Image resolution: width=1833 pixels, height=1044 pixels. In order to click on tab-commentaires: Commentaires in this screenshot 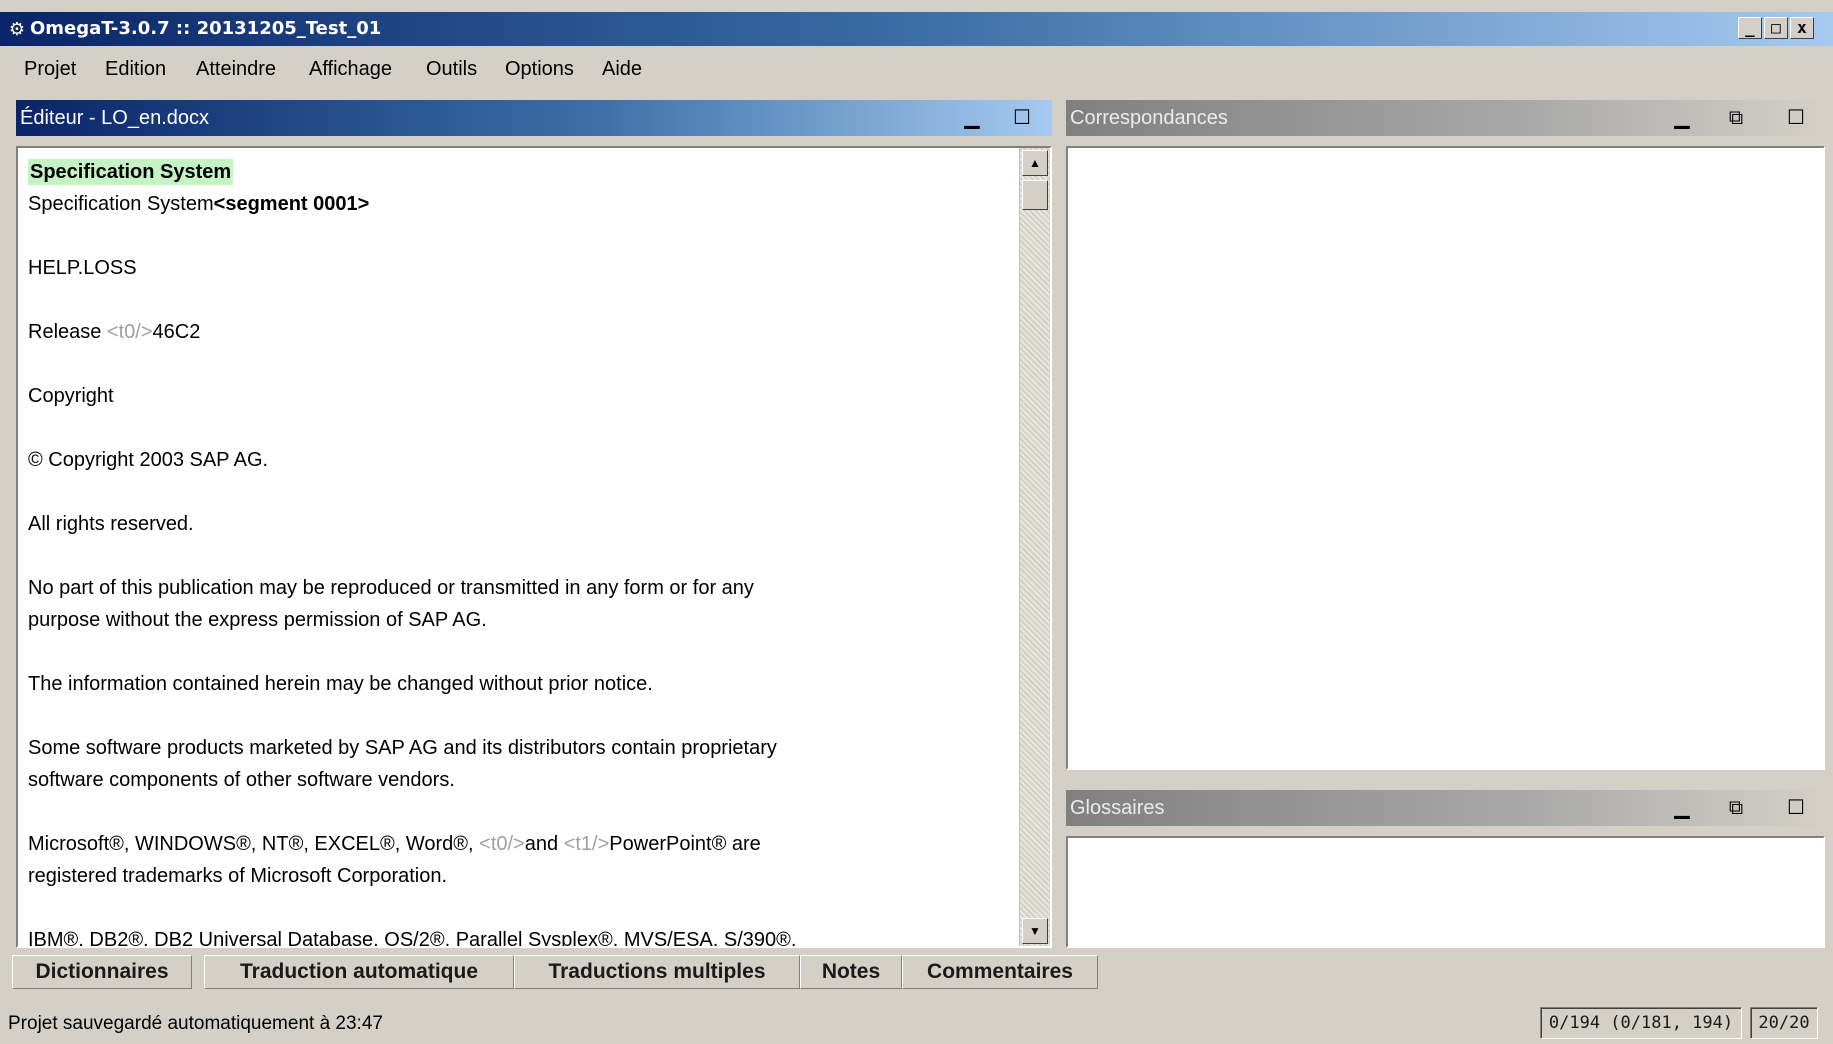, I will do `click(1000, 972)`.